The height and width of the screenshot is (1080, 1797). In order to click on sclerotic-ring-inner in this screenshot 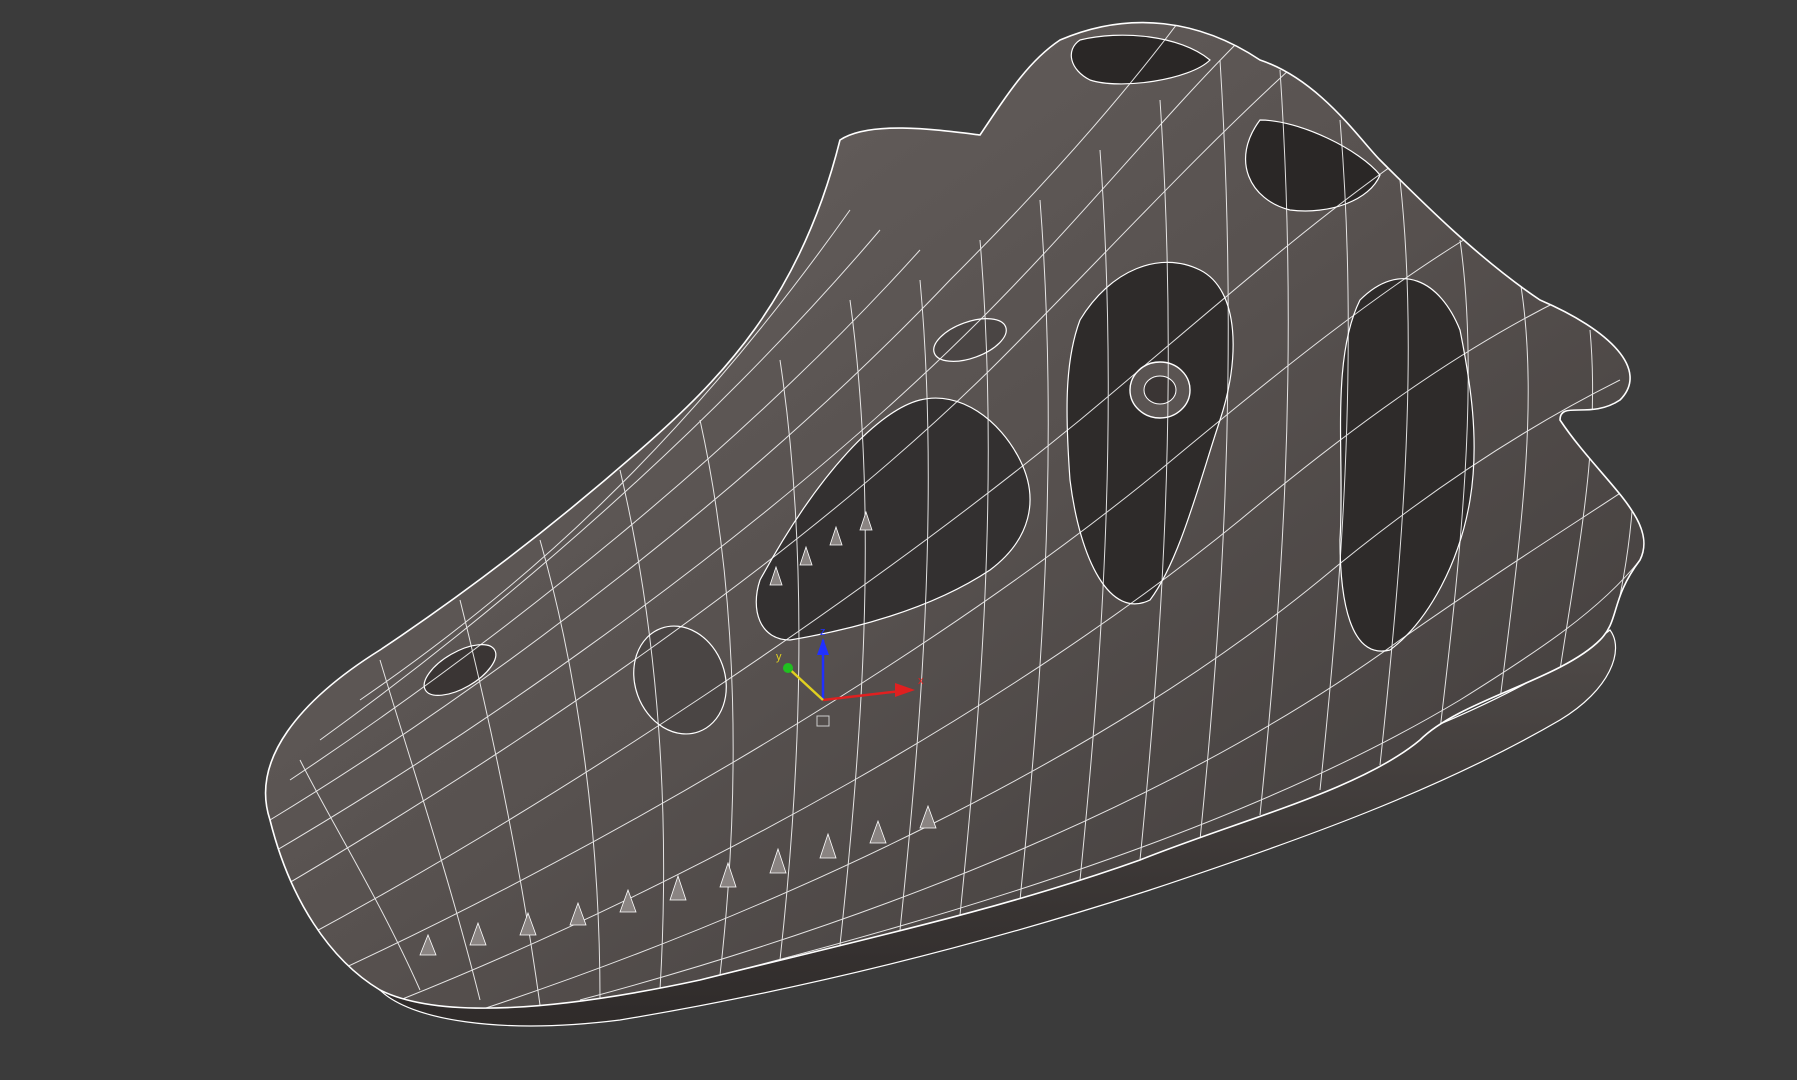, I will do `click(1160, 390)`.